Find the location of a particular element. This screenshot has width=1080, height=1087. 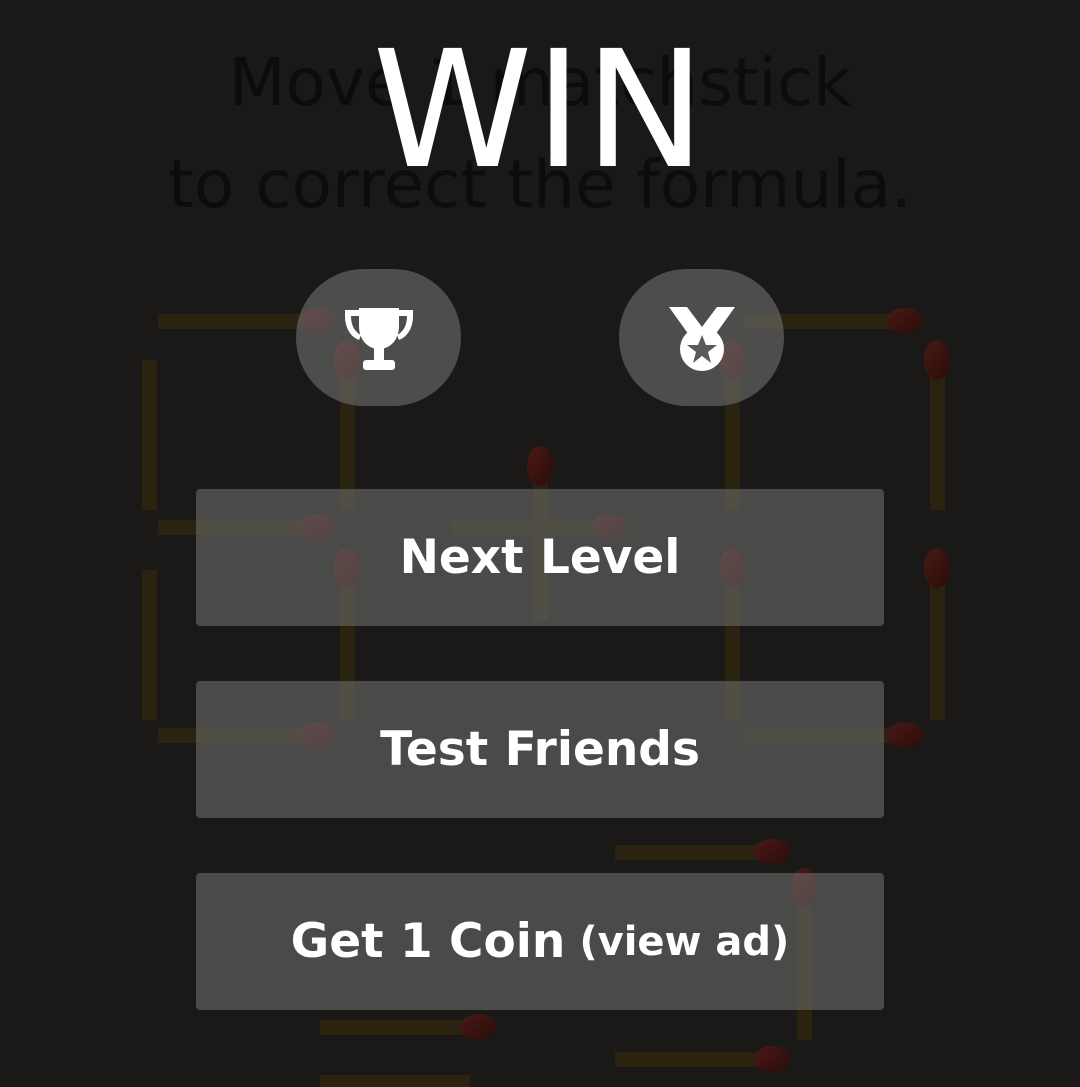

medal-icon is located at coordinates (701, 338).